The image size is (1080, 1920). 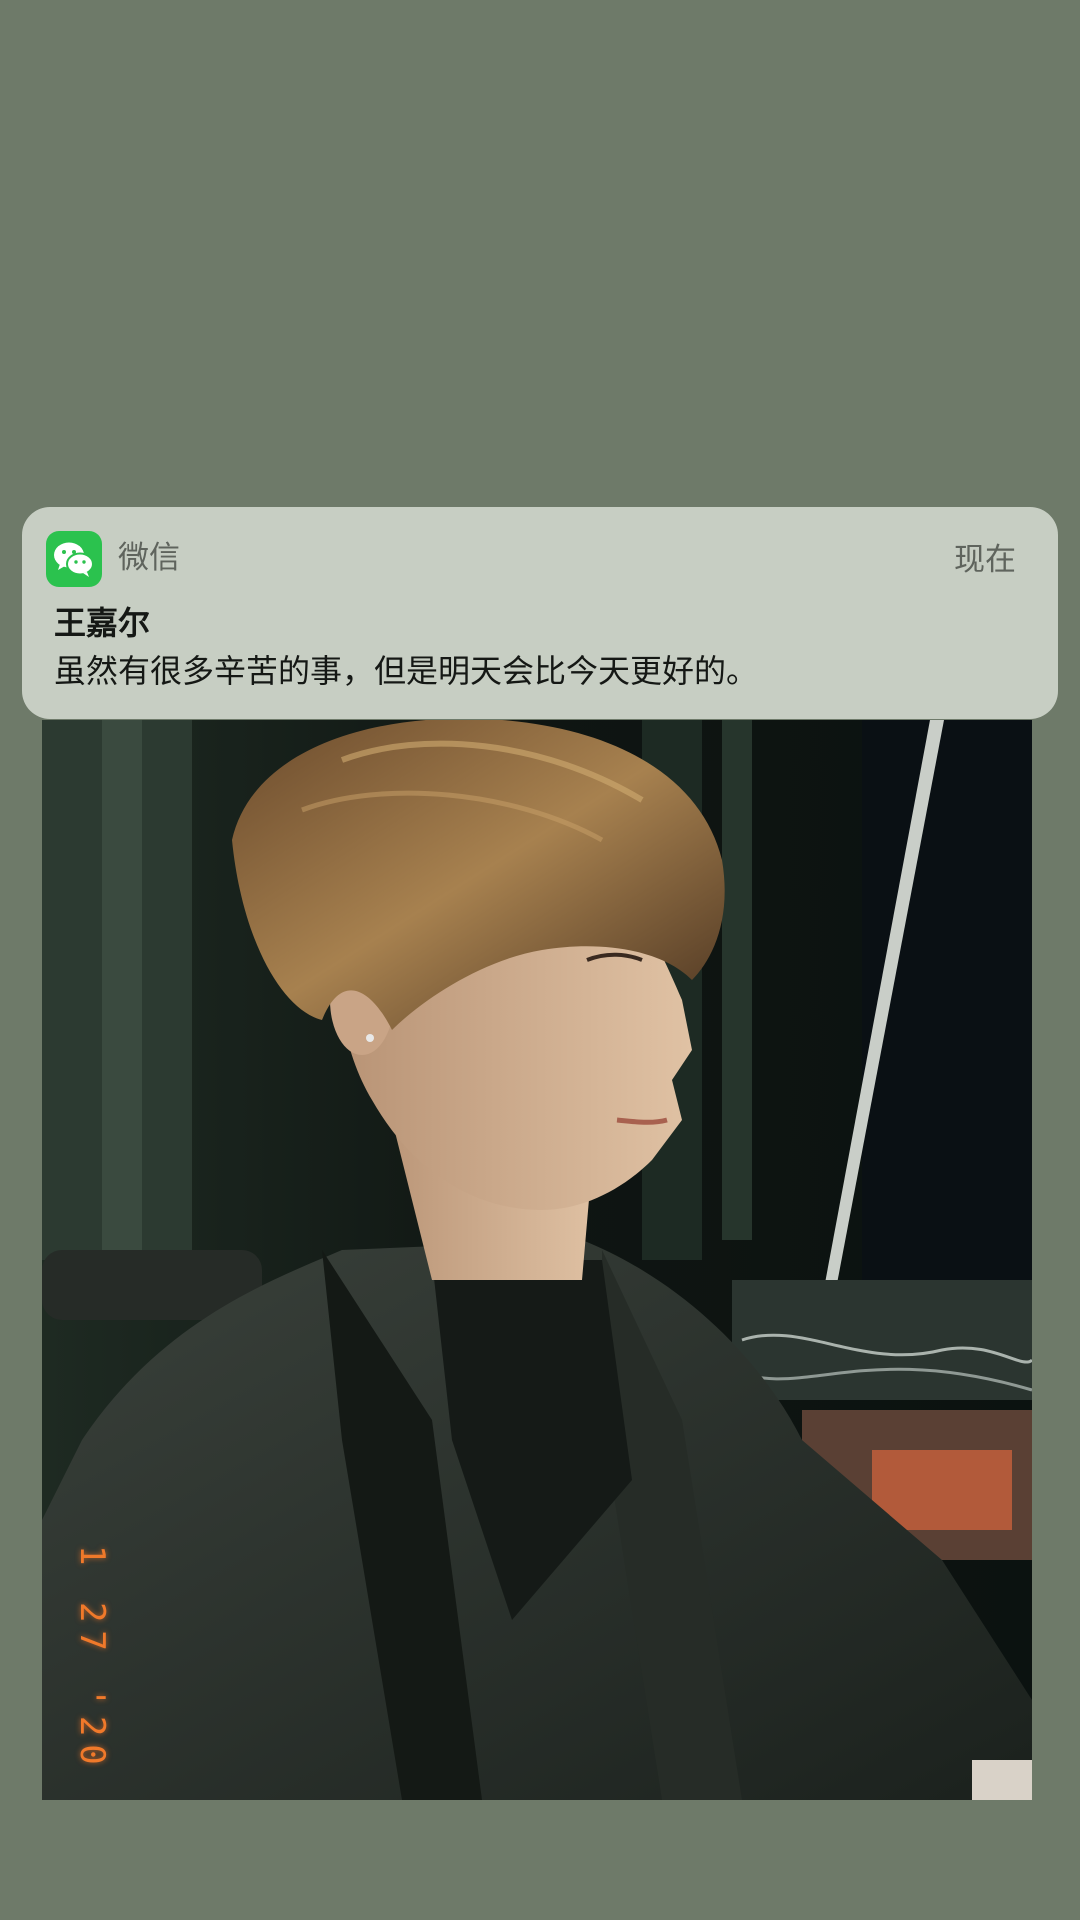 I want to click on sender-name: 王嘉尔, so click(x=102, y=623).